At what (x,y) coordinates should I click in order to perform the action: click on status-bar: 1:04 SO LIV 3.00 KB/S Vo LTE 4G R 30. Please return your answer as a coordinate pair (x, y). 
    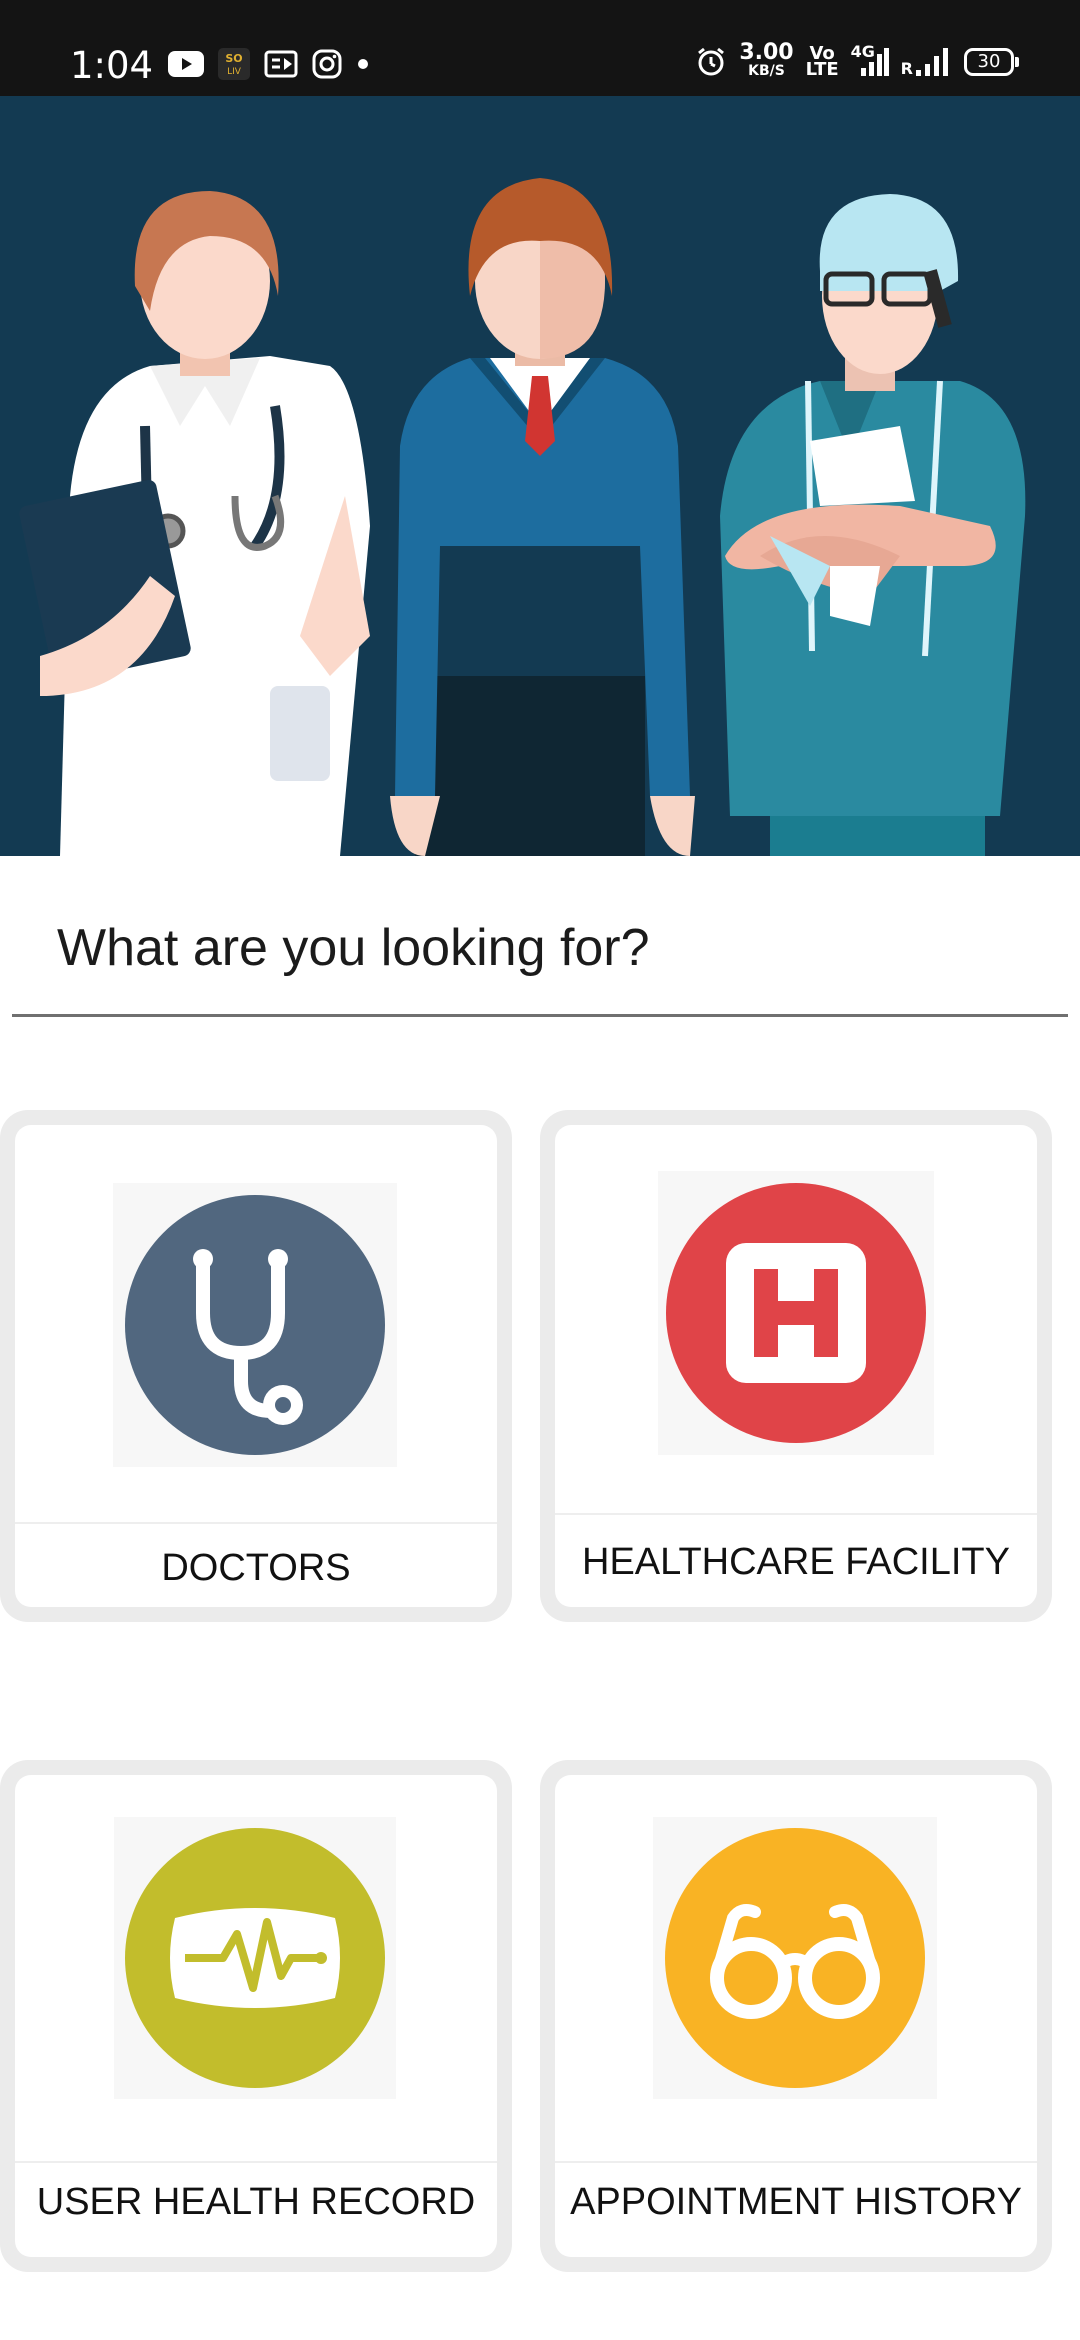
    Looking at the image, I should click on (540, 48).